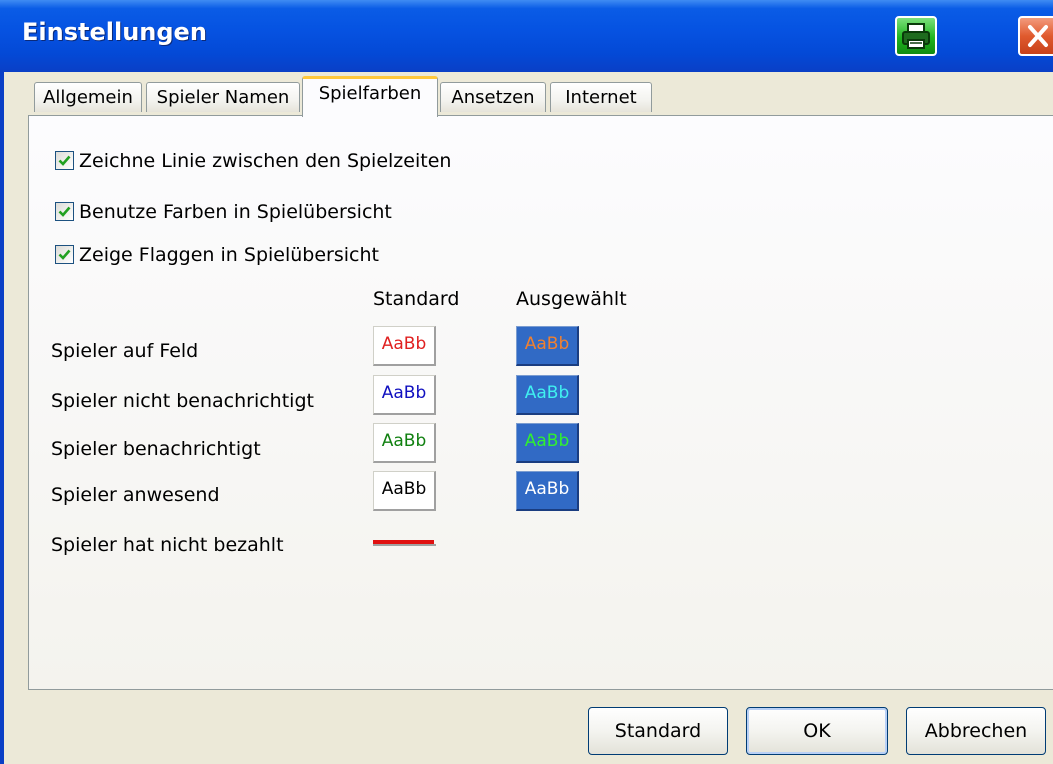  I want to click on draw-line-label: Zeichne Linie zwischen den Spielzeiten, so click(265, 161).